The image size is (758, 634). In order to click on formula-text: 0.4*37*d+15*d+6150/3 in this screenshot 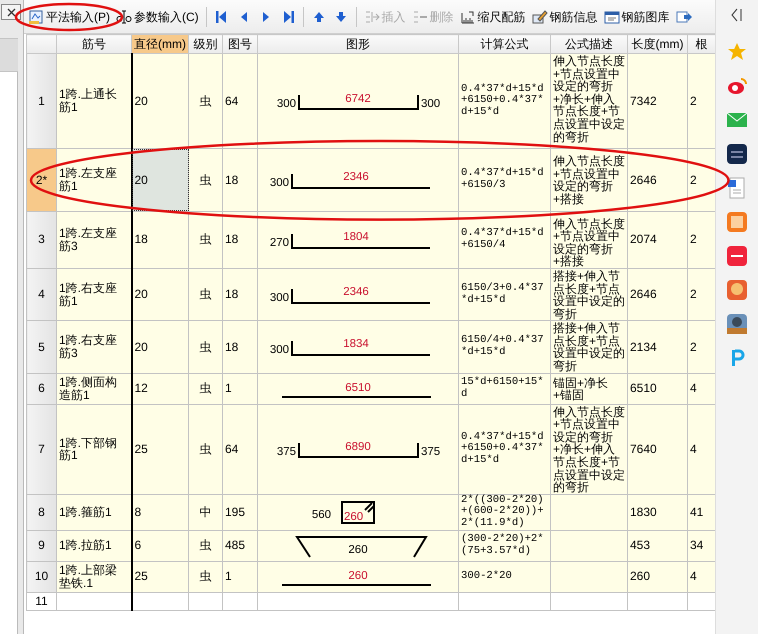, I will do `click(503, 180)`.